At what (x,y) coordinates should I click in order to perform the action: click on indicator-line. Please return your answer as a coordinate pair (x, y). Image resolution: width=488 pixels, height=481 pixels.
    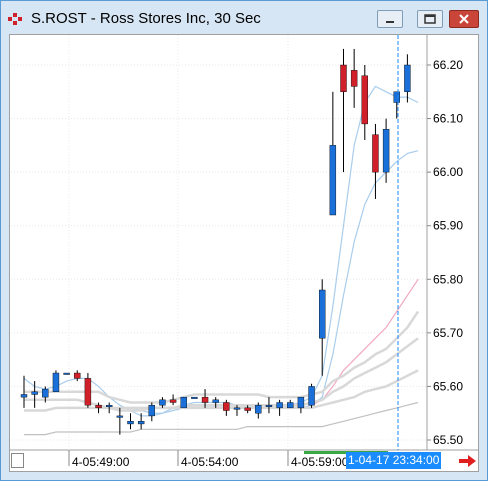
    Looking at the image, I should click on (221, 374).